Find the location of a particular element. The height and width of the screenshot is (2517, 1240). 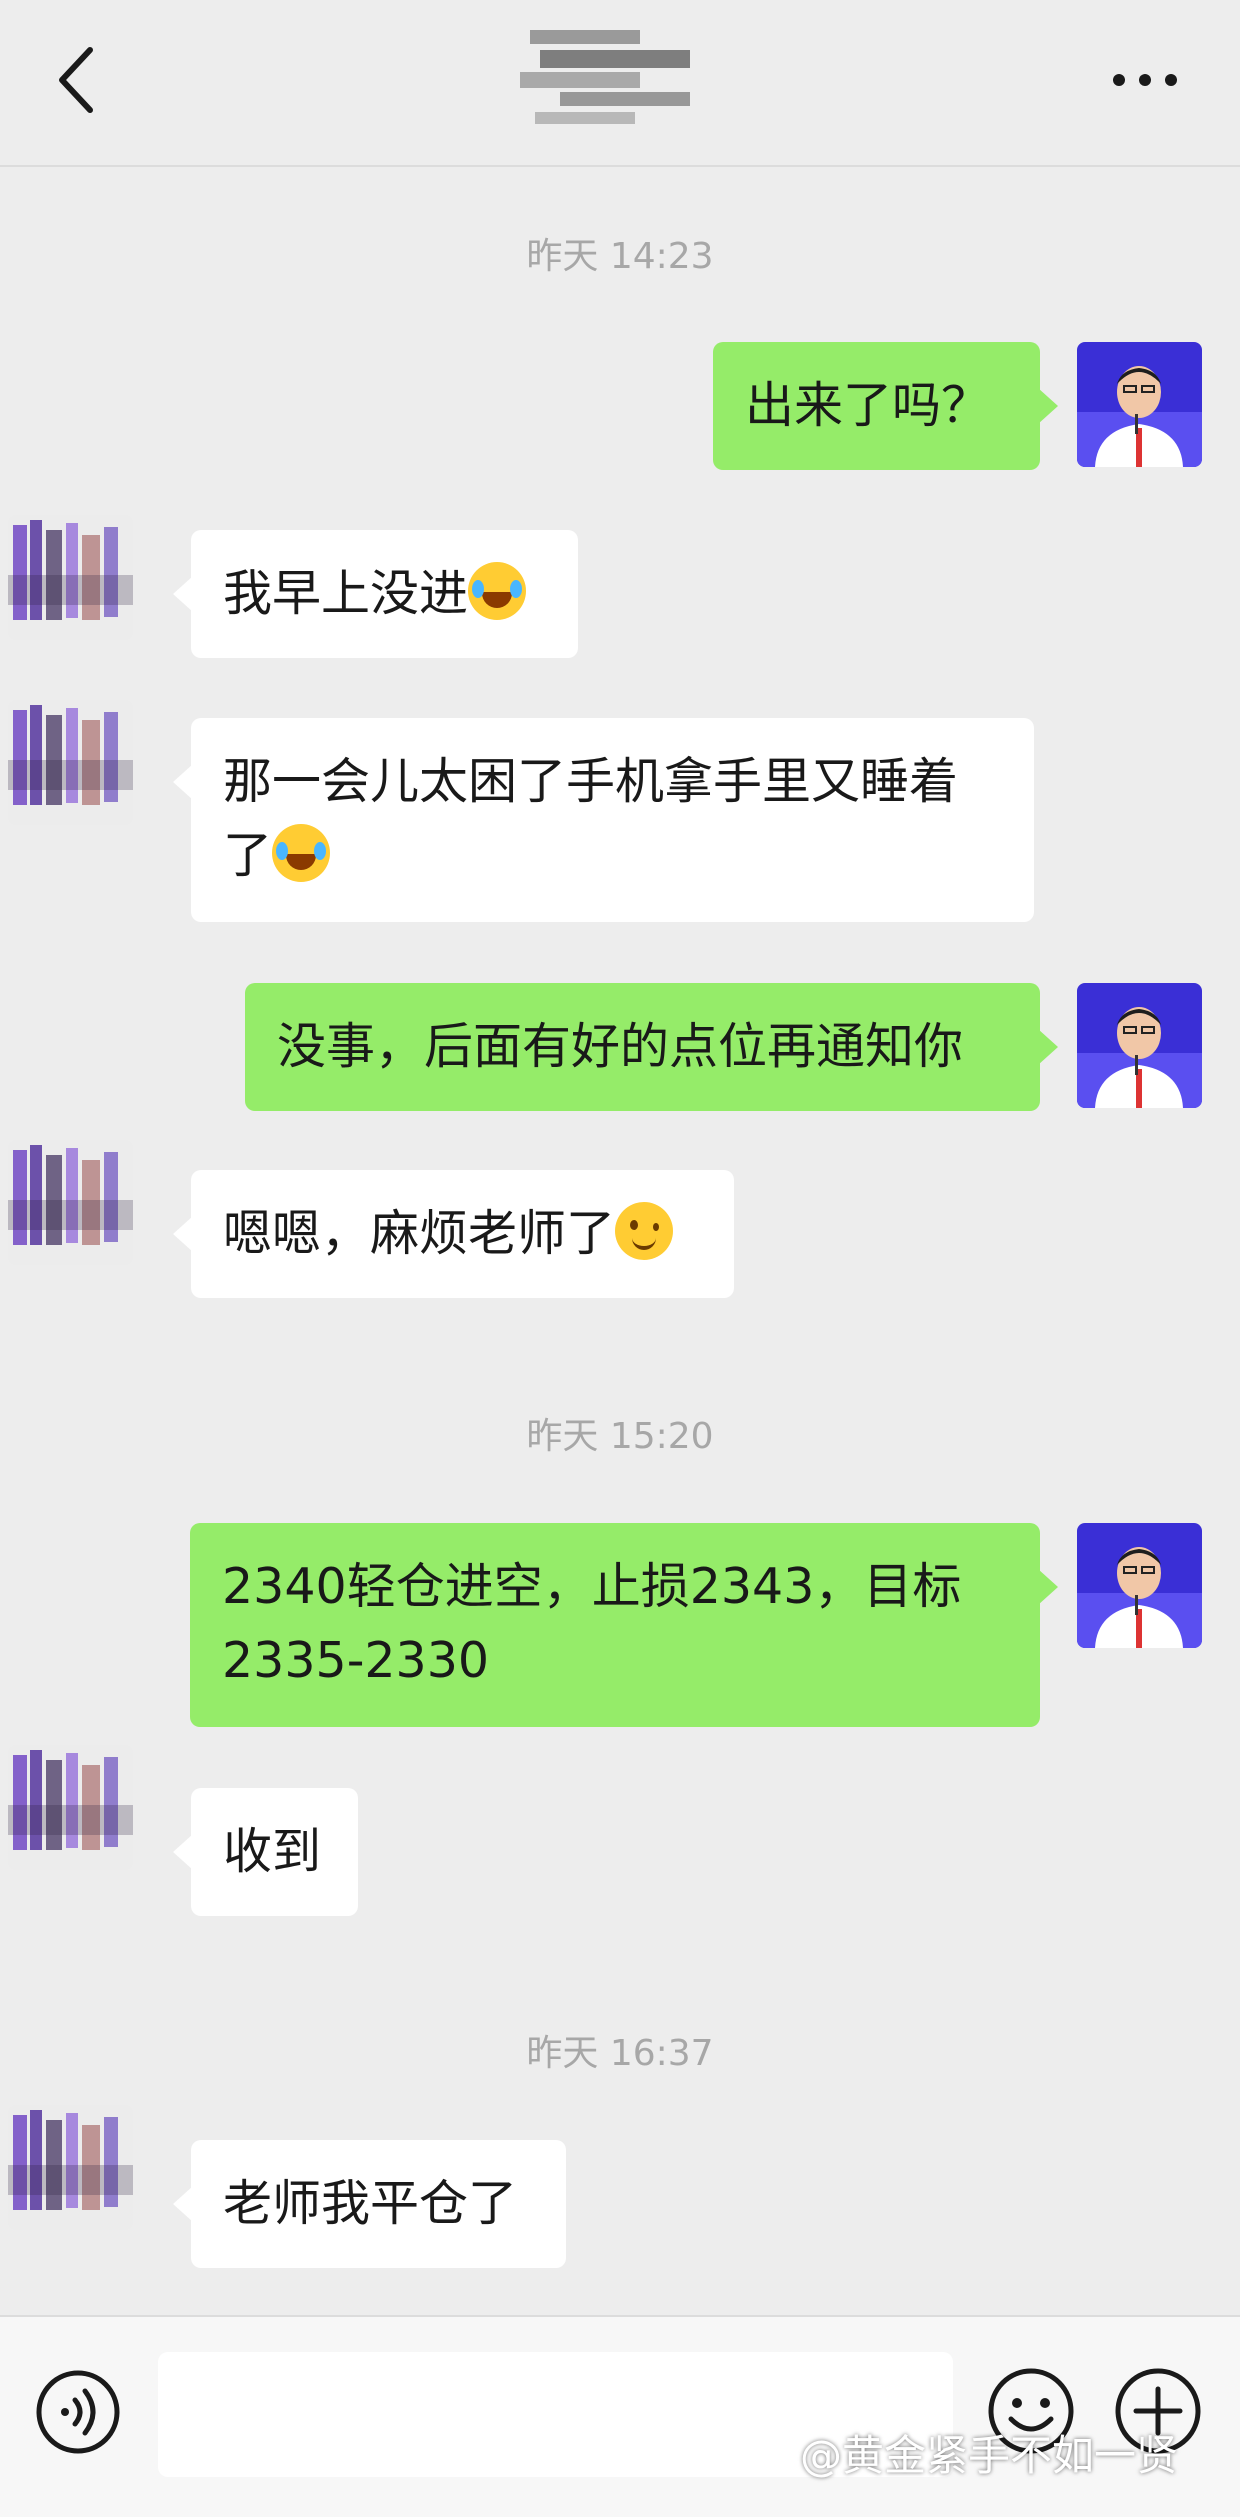

message-bubble: 嗯嗯，麻烦老师了 is located at coordinates (453, 1234).